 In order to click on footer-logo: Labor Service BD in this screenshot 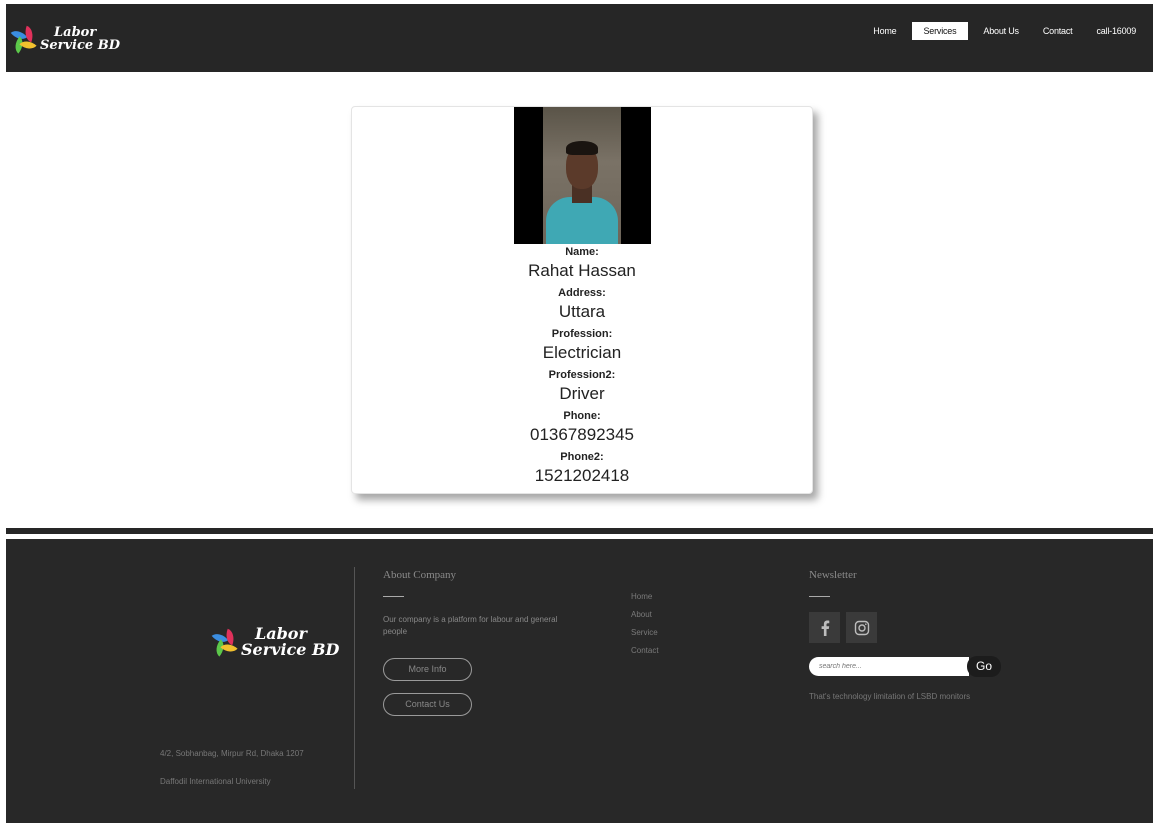, I will do `click(275, 641)`.